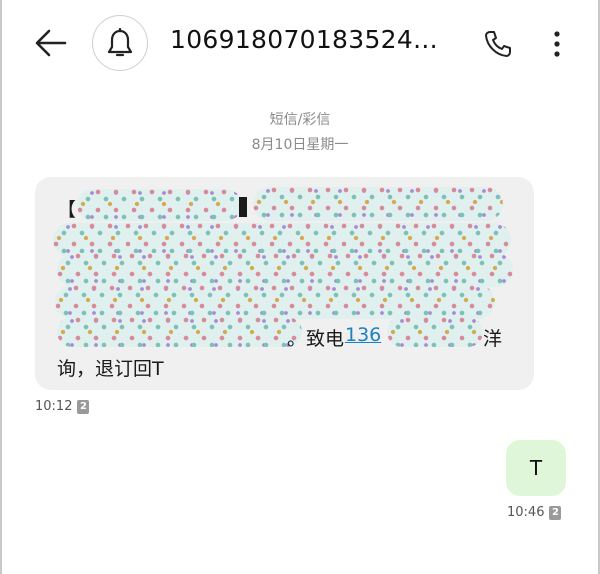 This screenshot has height=574, width=600. I want to click on incoming-timestamp: 10:12, so click(54, 406).